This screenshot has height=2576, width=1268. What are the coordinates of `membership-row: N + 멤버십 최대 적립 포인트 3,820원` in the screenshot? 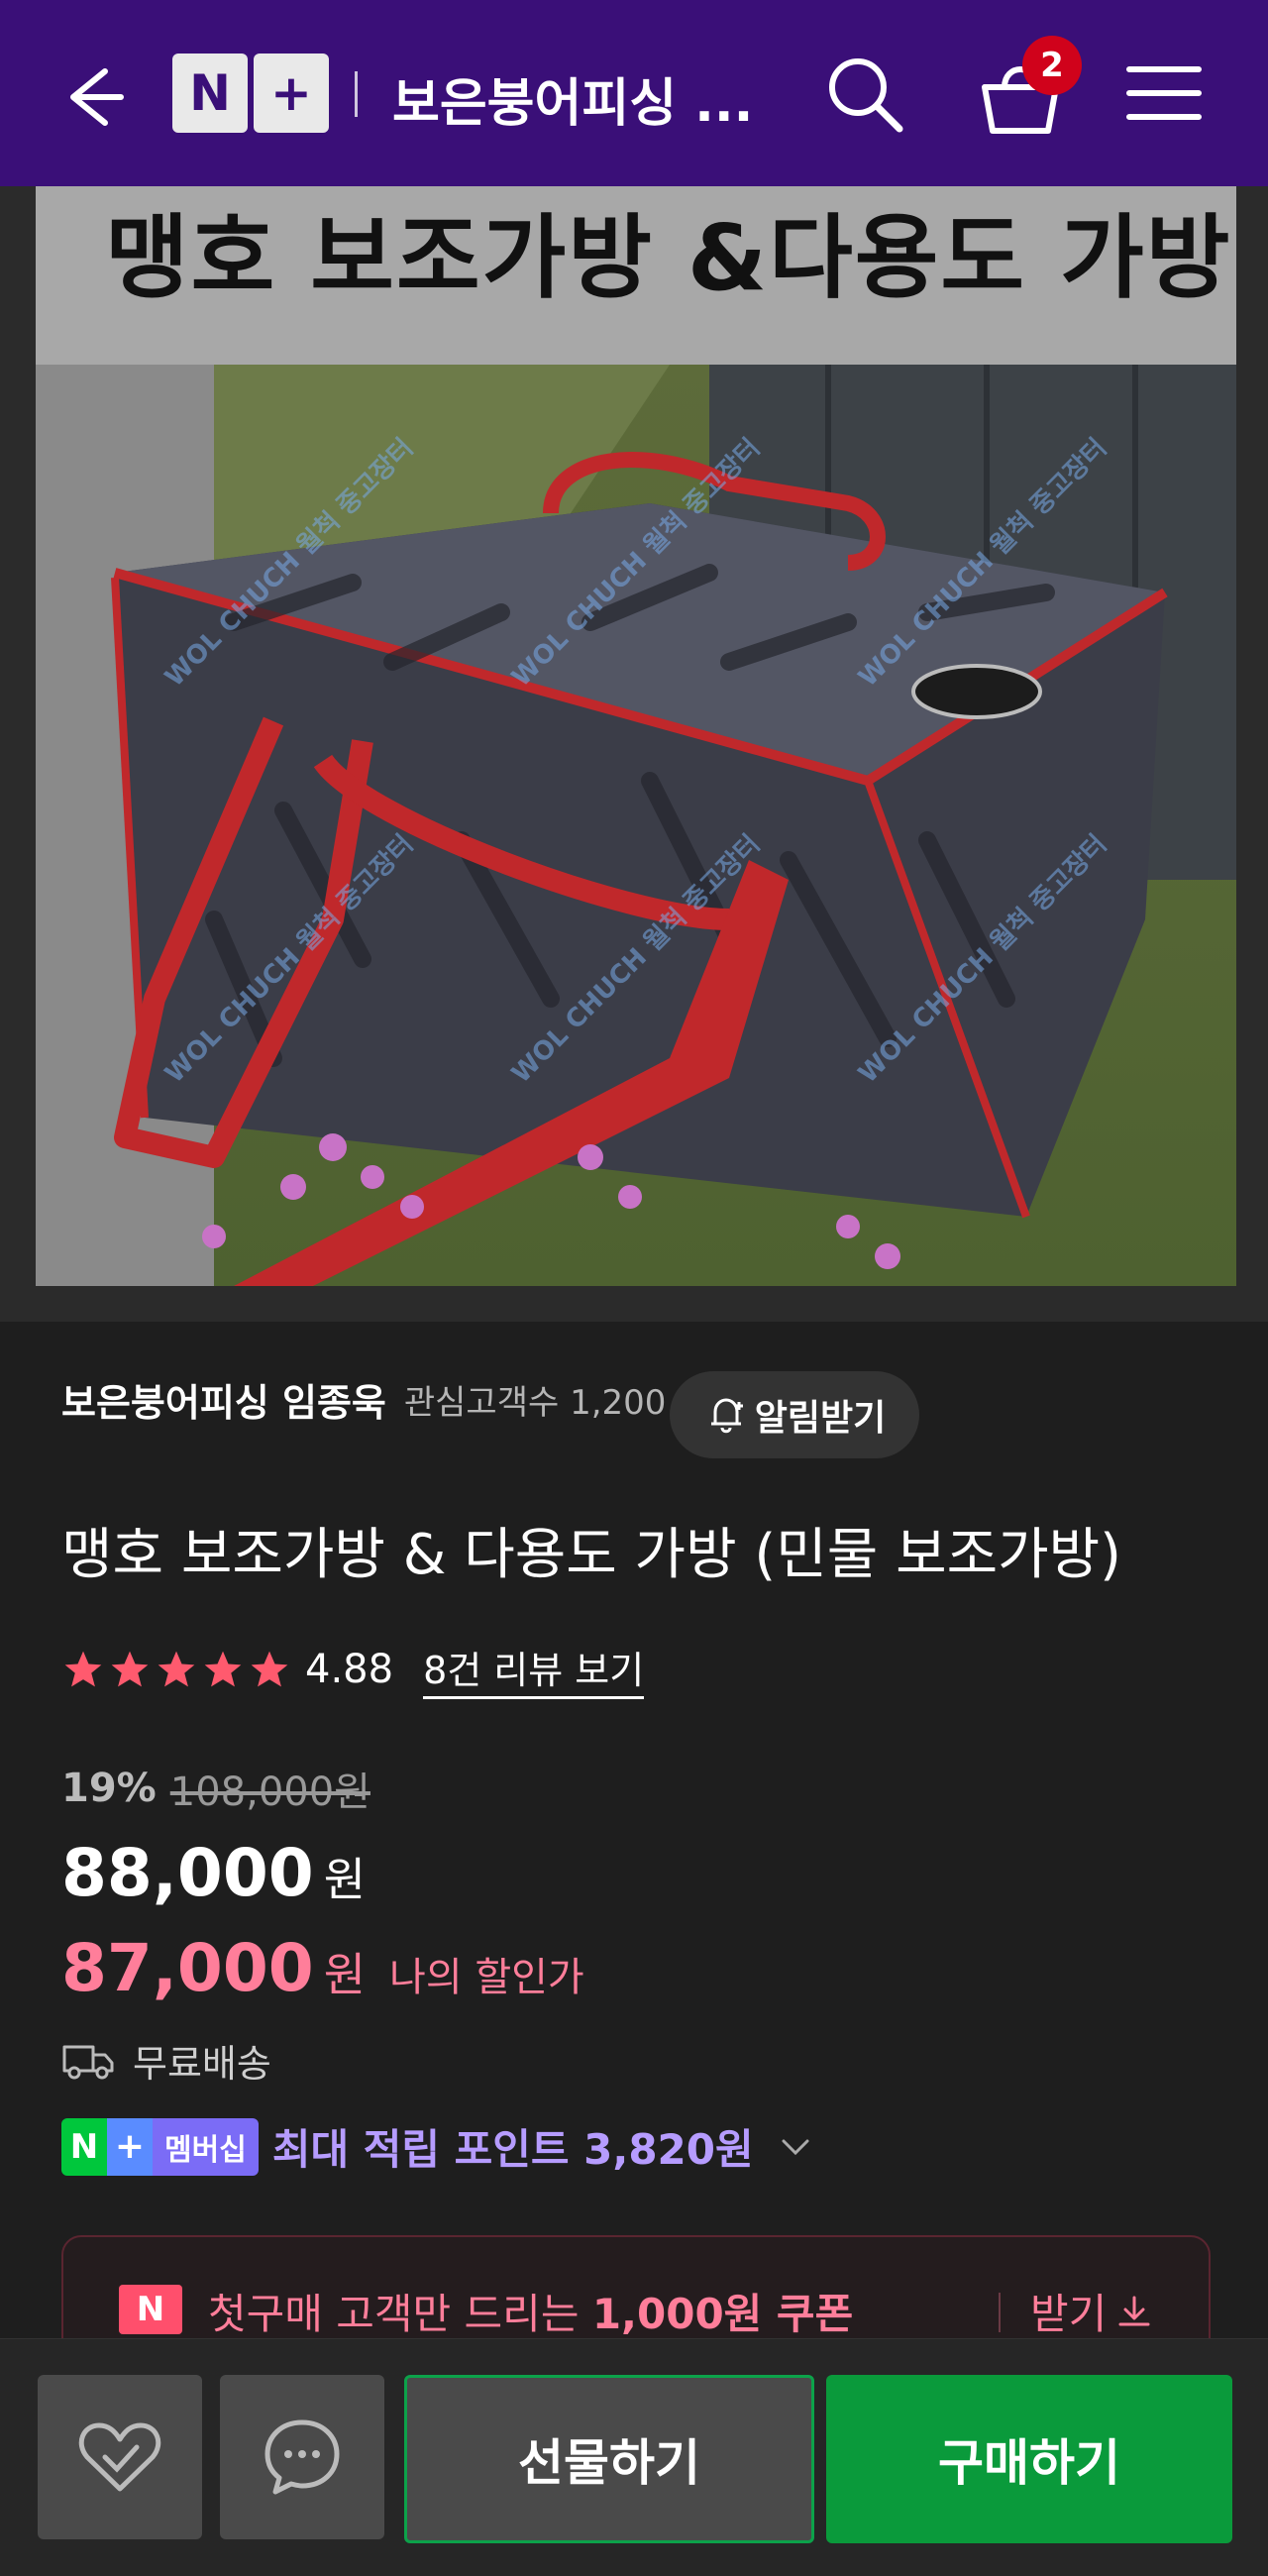 It's located at (439, 2146).